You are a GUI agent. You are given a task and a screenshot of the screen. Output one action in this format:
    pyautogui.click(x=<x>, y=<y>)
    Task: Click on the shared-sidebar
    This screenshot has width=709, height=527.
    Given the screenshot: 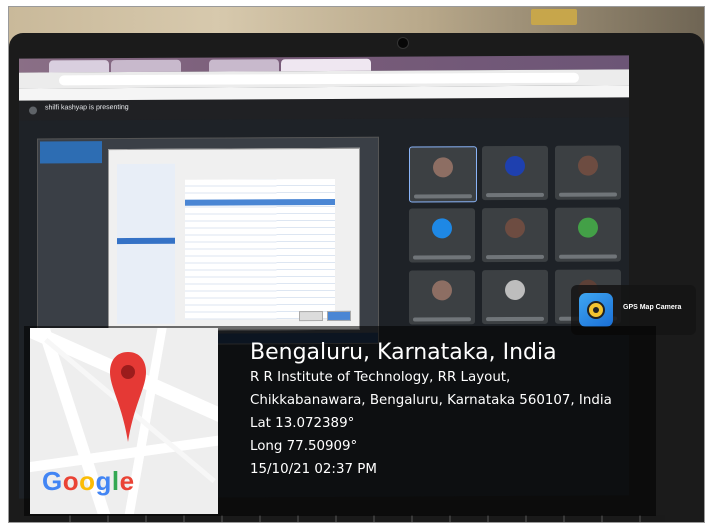 What is the action you would take?
    pyautogui.click(x=71, y=152)
    